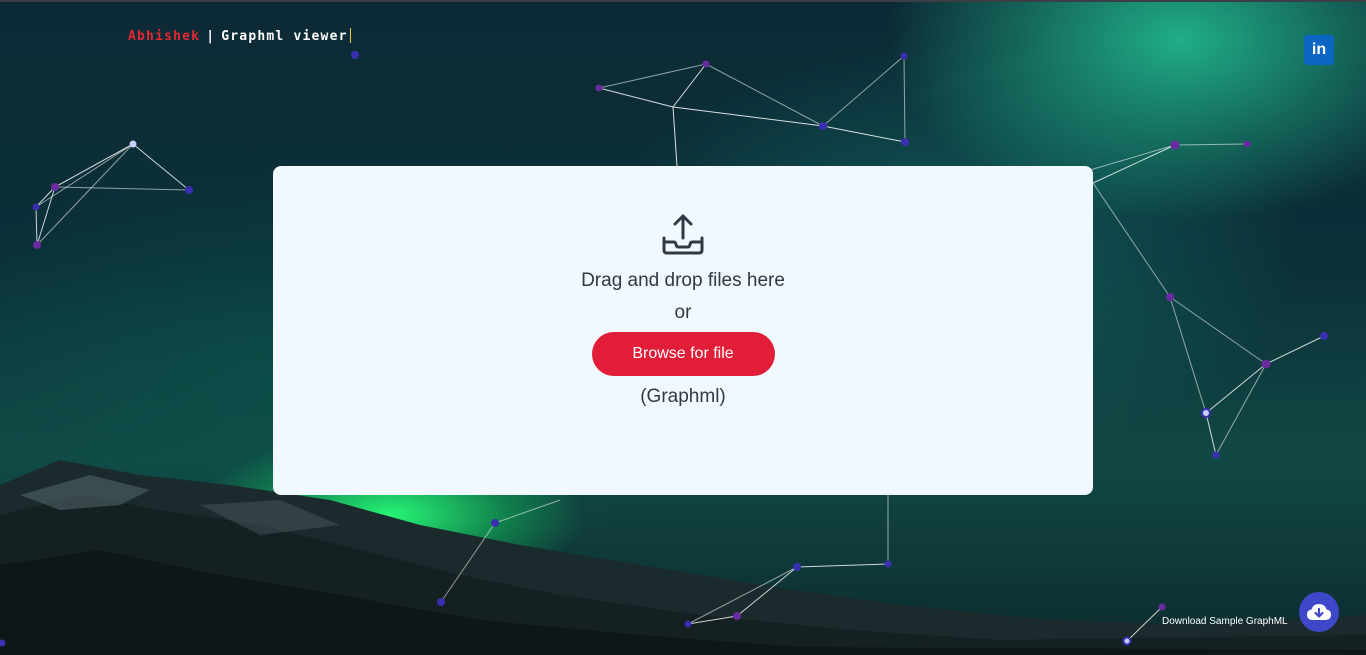 The image size is (1366, 655). Describe the element at coordinates (1319, 50) in the screenshot. I see `linkedin-icon: in` at that location.